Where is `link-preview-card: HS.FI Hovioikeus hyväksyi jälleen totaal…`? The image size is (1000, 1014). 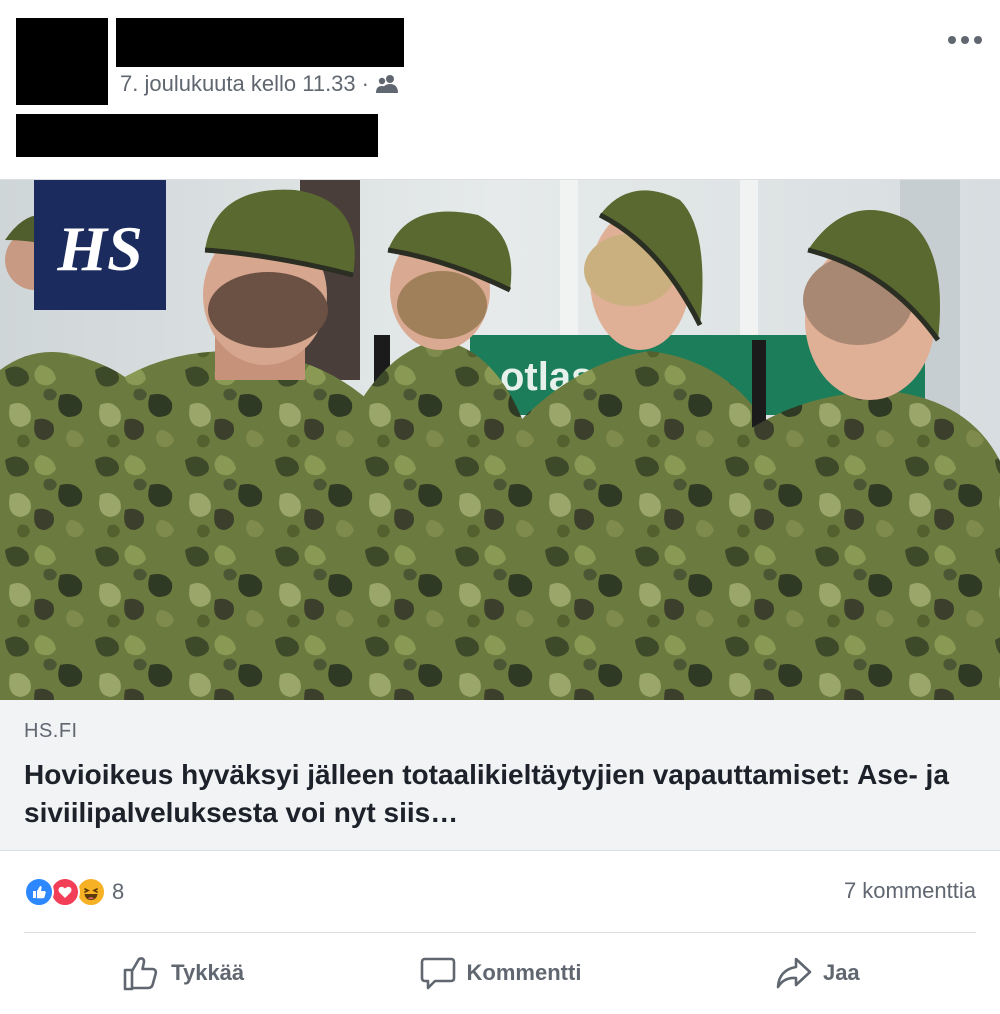 link-preview-card: HS.FI Hovioikeus hyväksyi jälleen totaal… is located at coordinates (500, 775).